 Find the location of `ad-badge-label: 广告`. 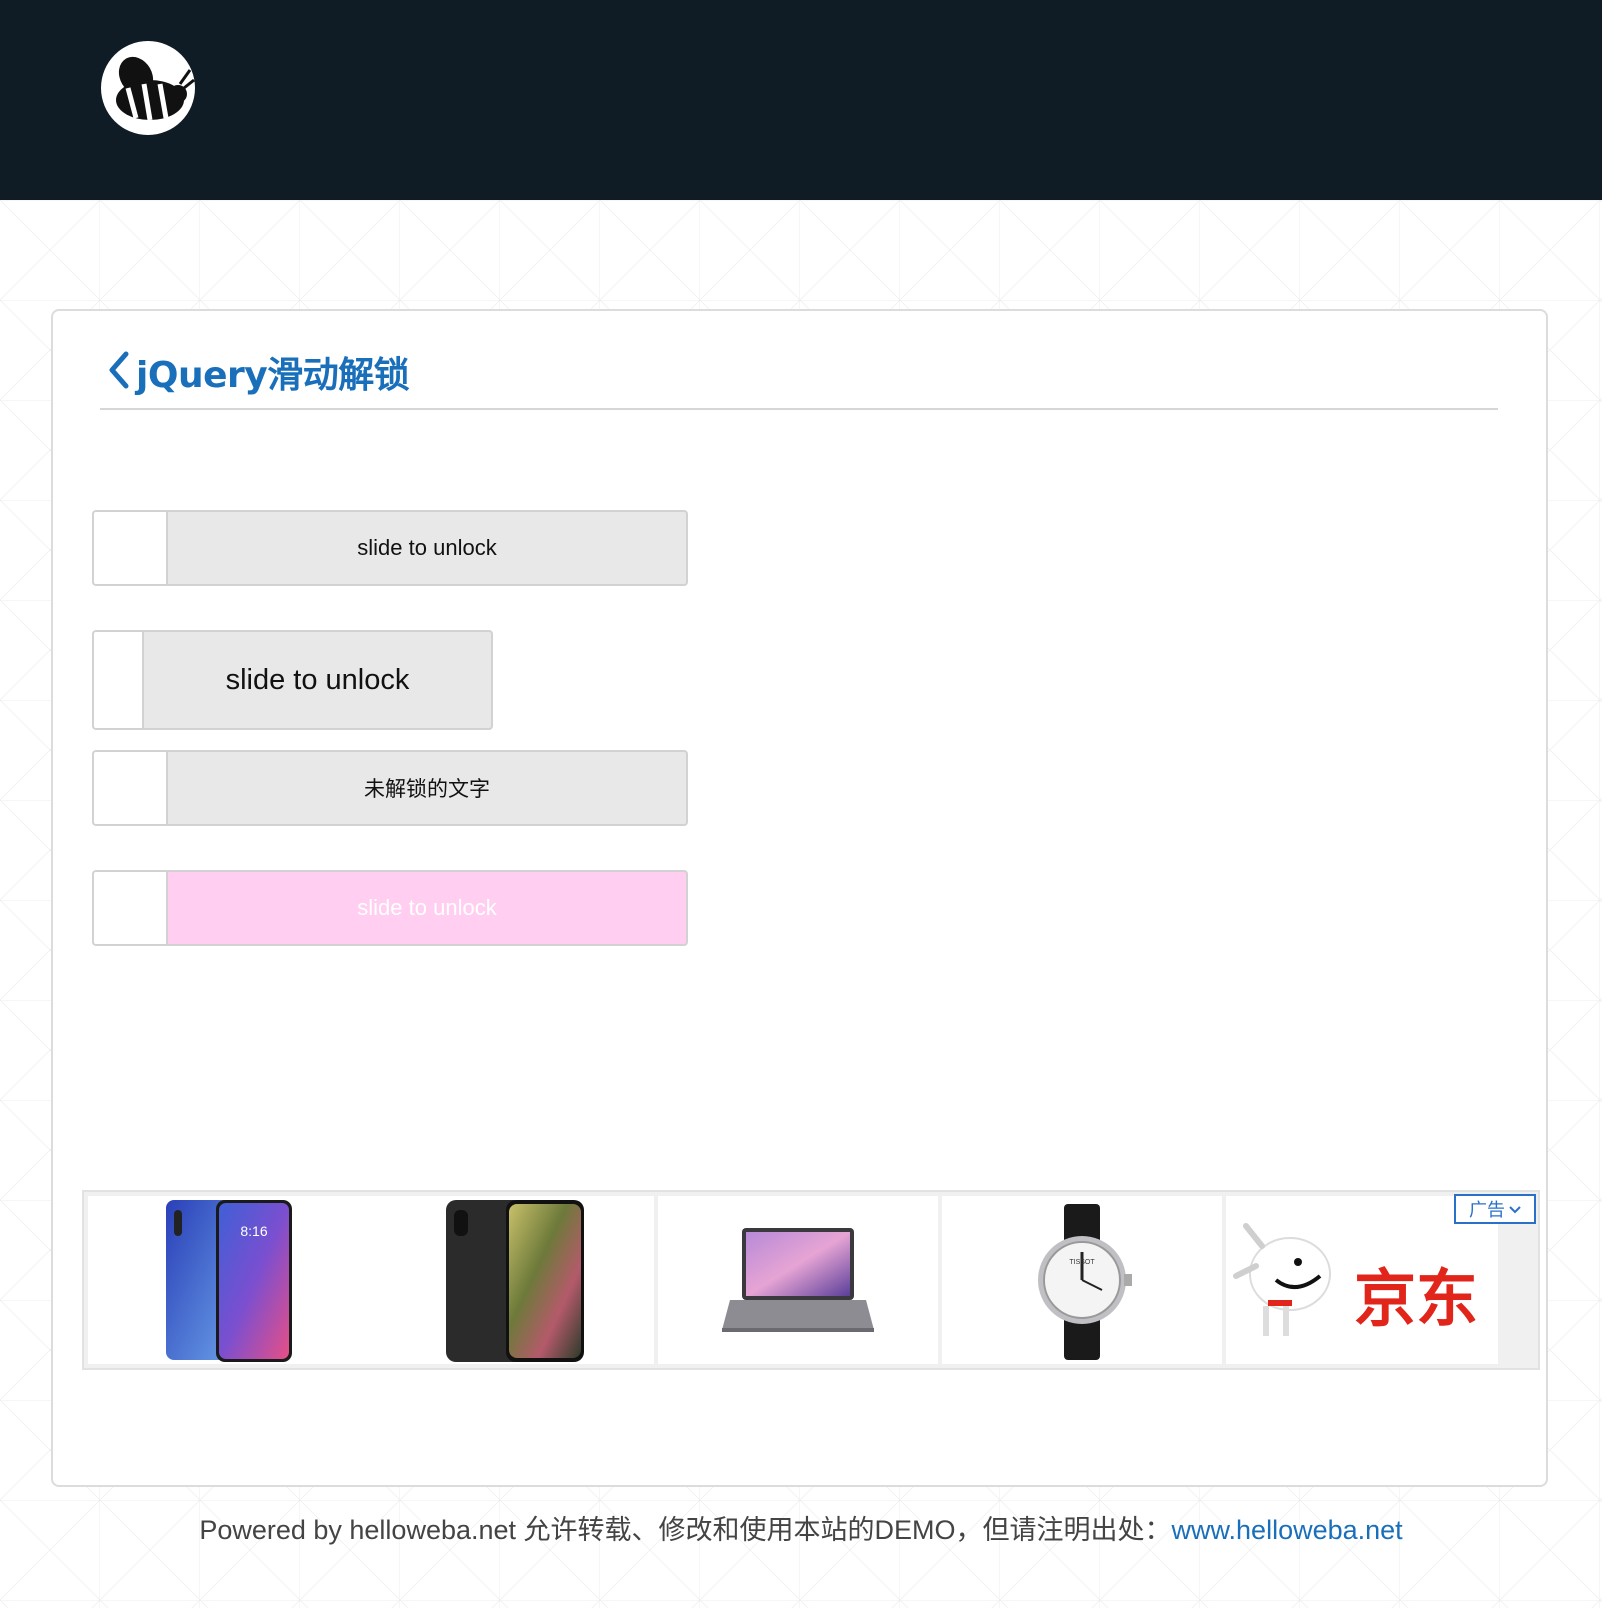

ad-badge-label: 广告 is located at coordinates (1487, 1210).